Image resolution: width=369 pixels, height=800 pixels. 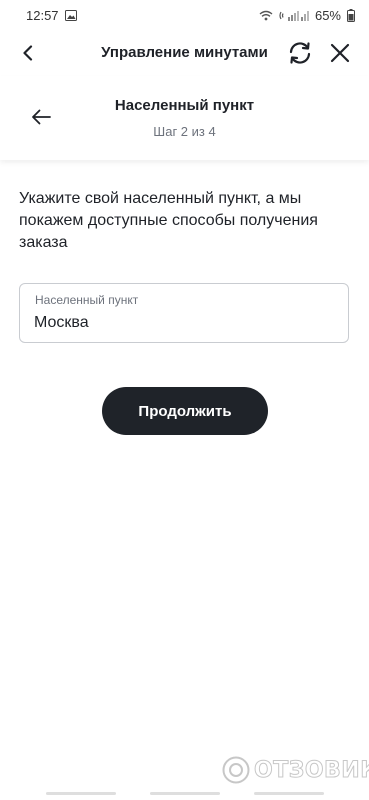 I want to click on step-subtitle: Шаг 2 из 4, so click(x=184, y=131).